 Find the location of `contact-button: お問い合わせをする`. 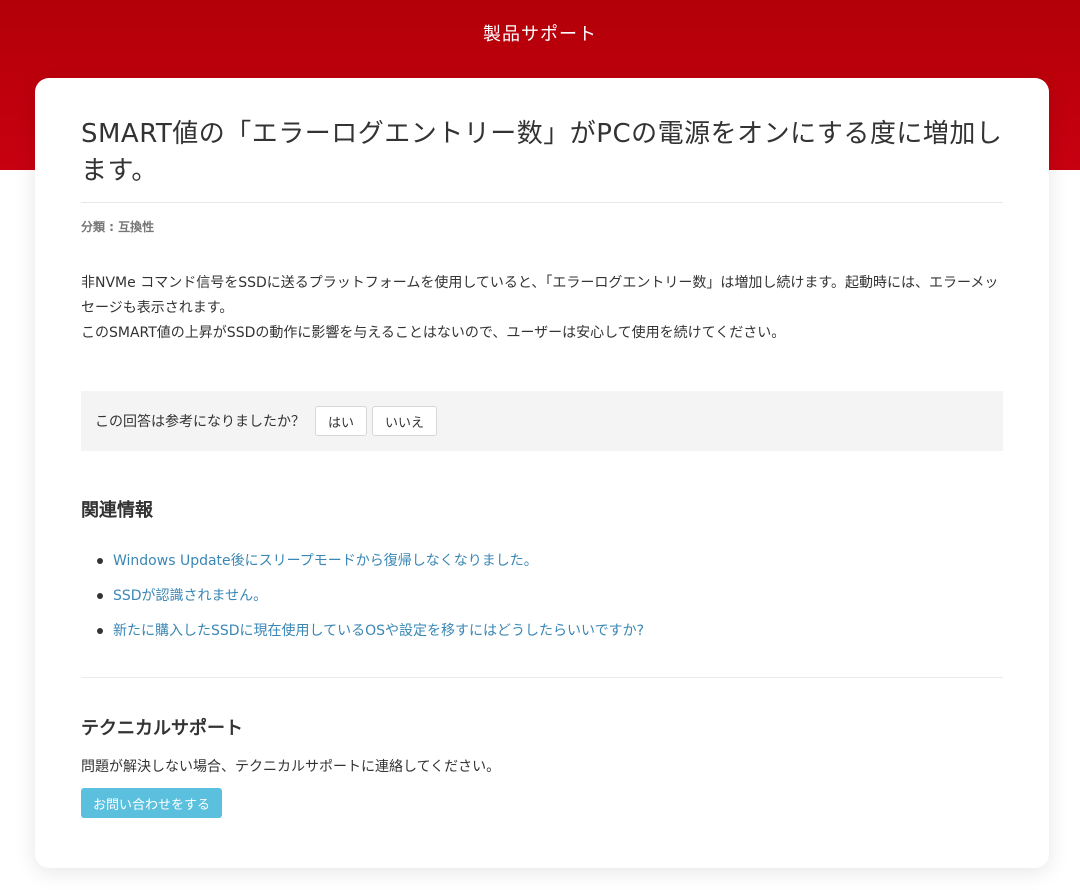

contact-button: お問い合わせをする is located at coordinates (152, 803).